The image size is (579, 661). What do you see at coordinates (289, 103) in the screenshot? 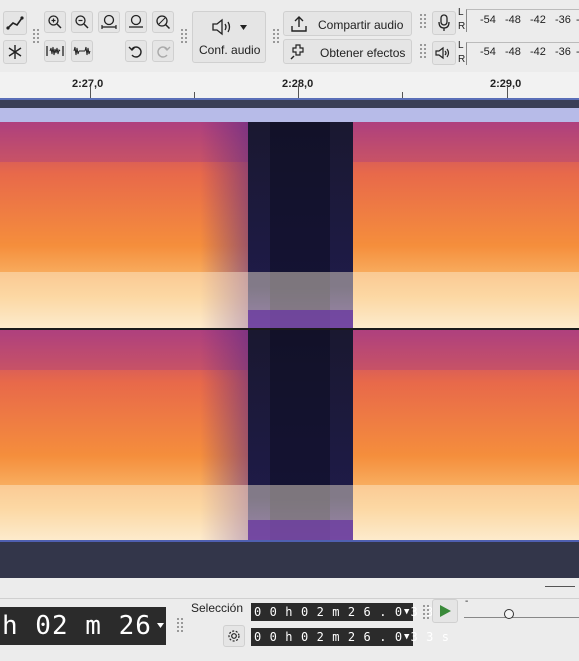
I see `selection-bar` at bounding box center [289, 103].